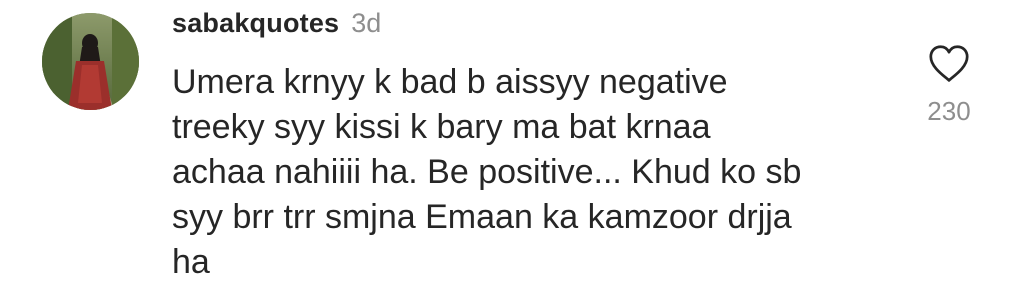 The height and width of the screenshot is (292, 1024). Describe the element at coordinates (255, 23) in the screenshot. I see `username: sabakquotes` at that location.